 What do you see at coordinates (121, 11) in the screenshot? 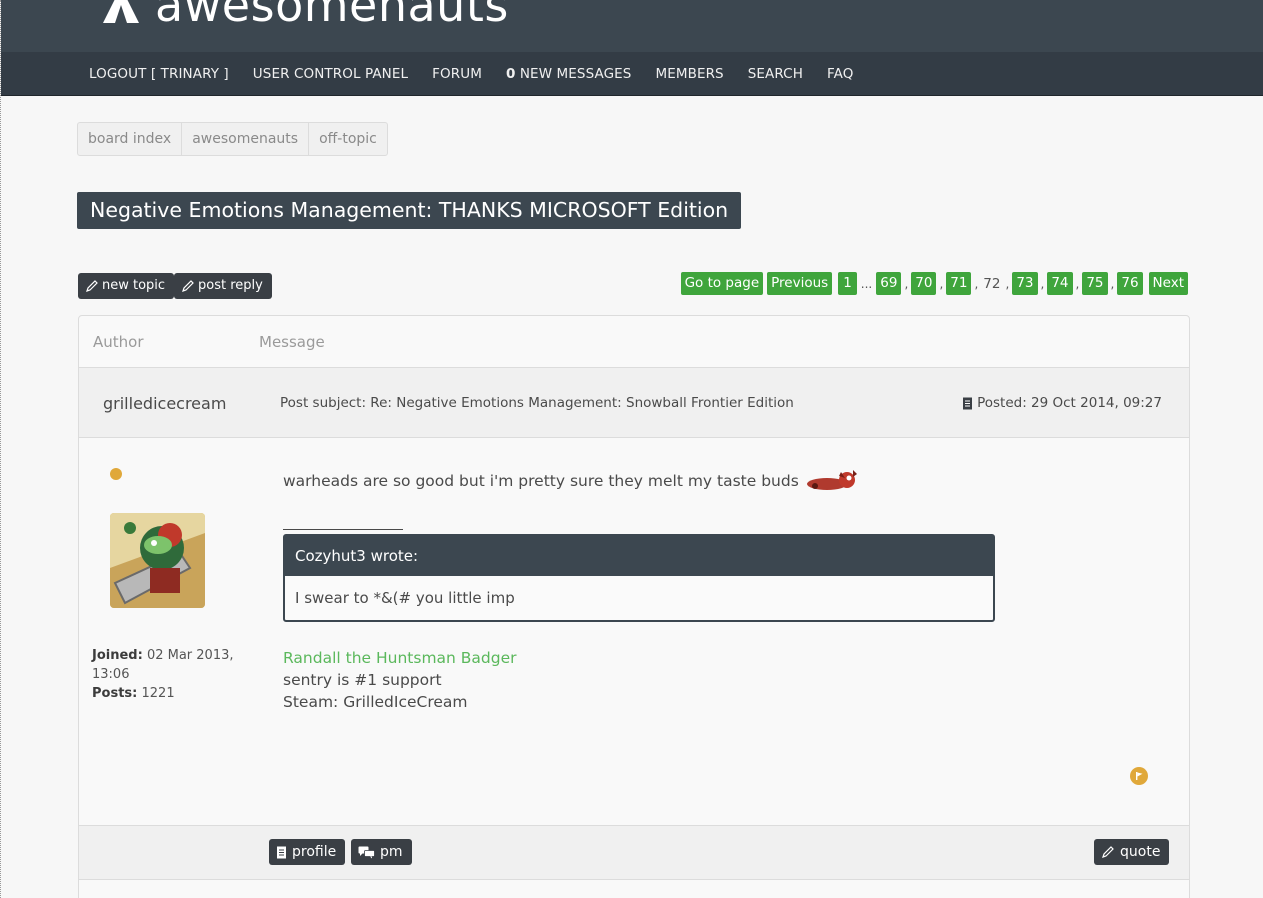
I see `awesomenauts-logo-icon` at bounding box center [121, 11].